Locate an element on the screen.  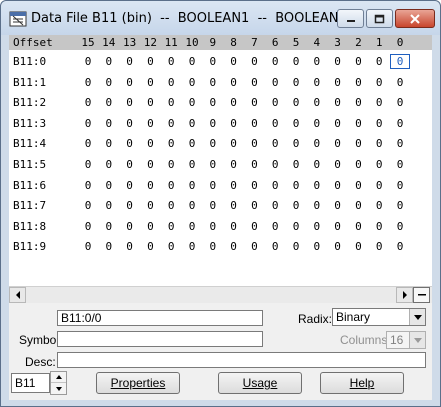
file-number-field: B11 is located at coordinates (30, 383).